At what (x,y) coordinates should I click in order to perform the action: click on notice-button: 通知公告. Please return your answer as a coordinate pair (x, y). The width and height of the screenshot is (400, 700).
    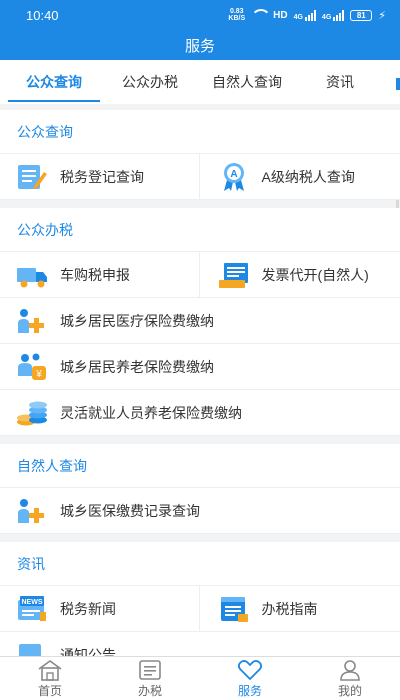
    Looking at the image, I should click on (200, 644).